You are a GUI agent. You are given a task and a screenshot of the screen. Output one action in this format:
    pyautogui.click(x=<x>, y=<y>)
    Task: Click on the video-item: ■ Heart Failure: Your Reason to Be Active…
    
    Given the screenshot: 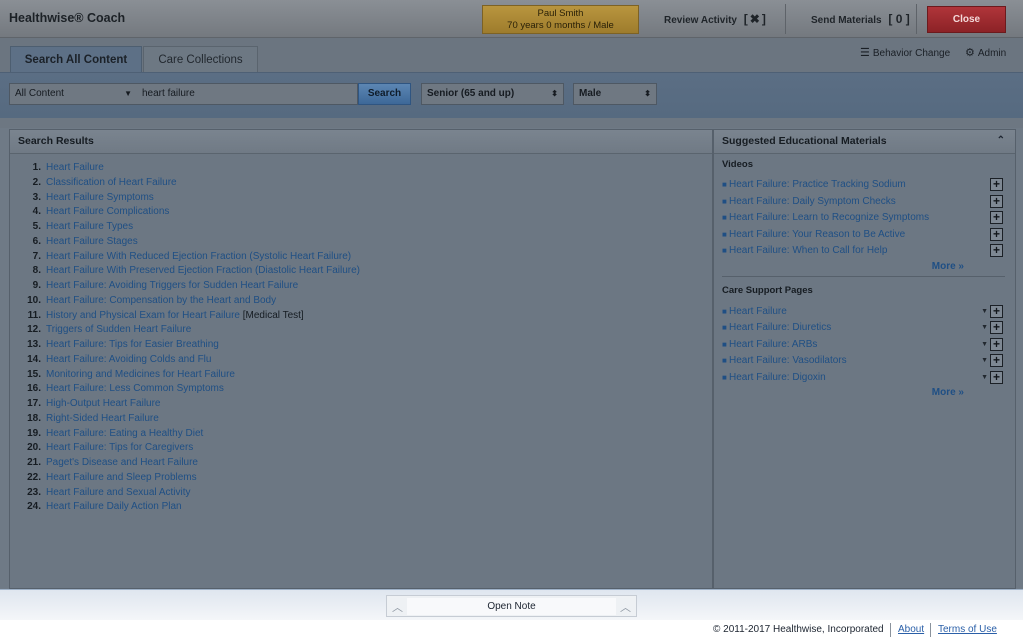 What is the action you would take?
    pyautogui.click(x=868, y=235)
    